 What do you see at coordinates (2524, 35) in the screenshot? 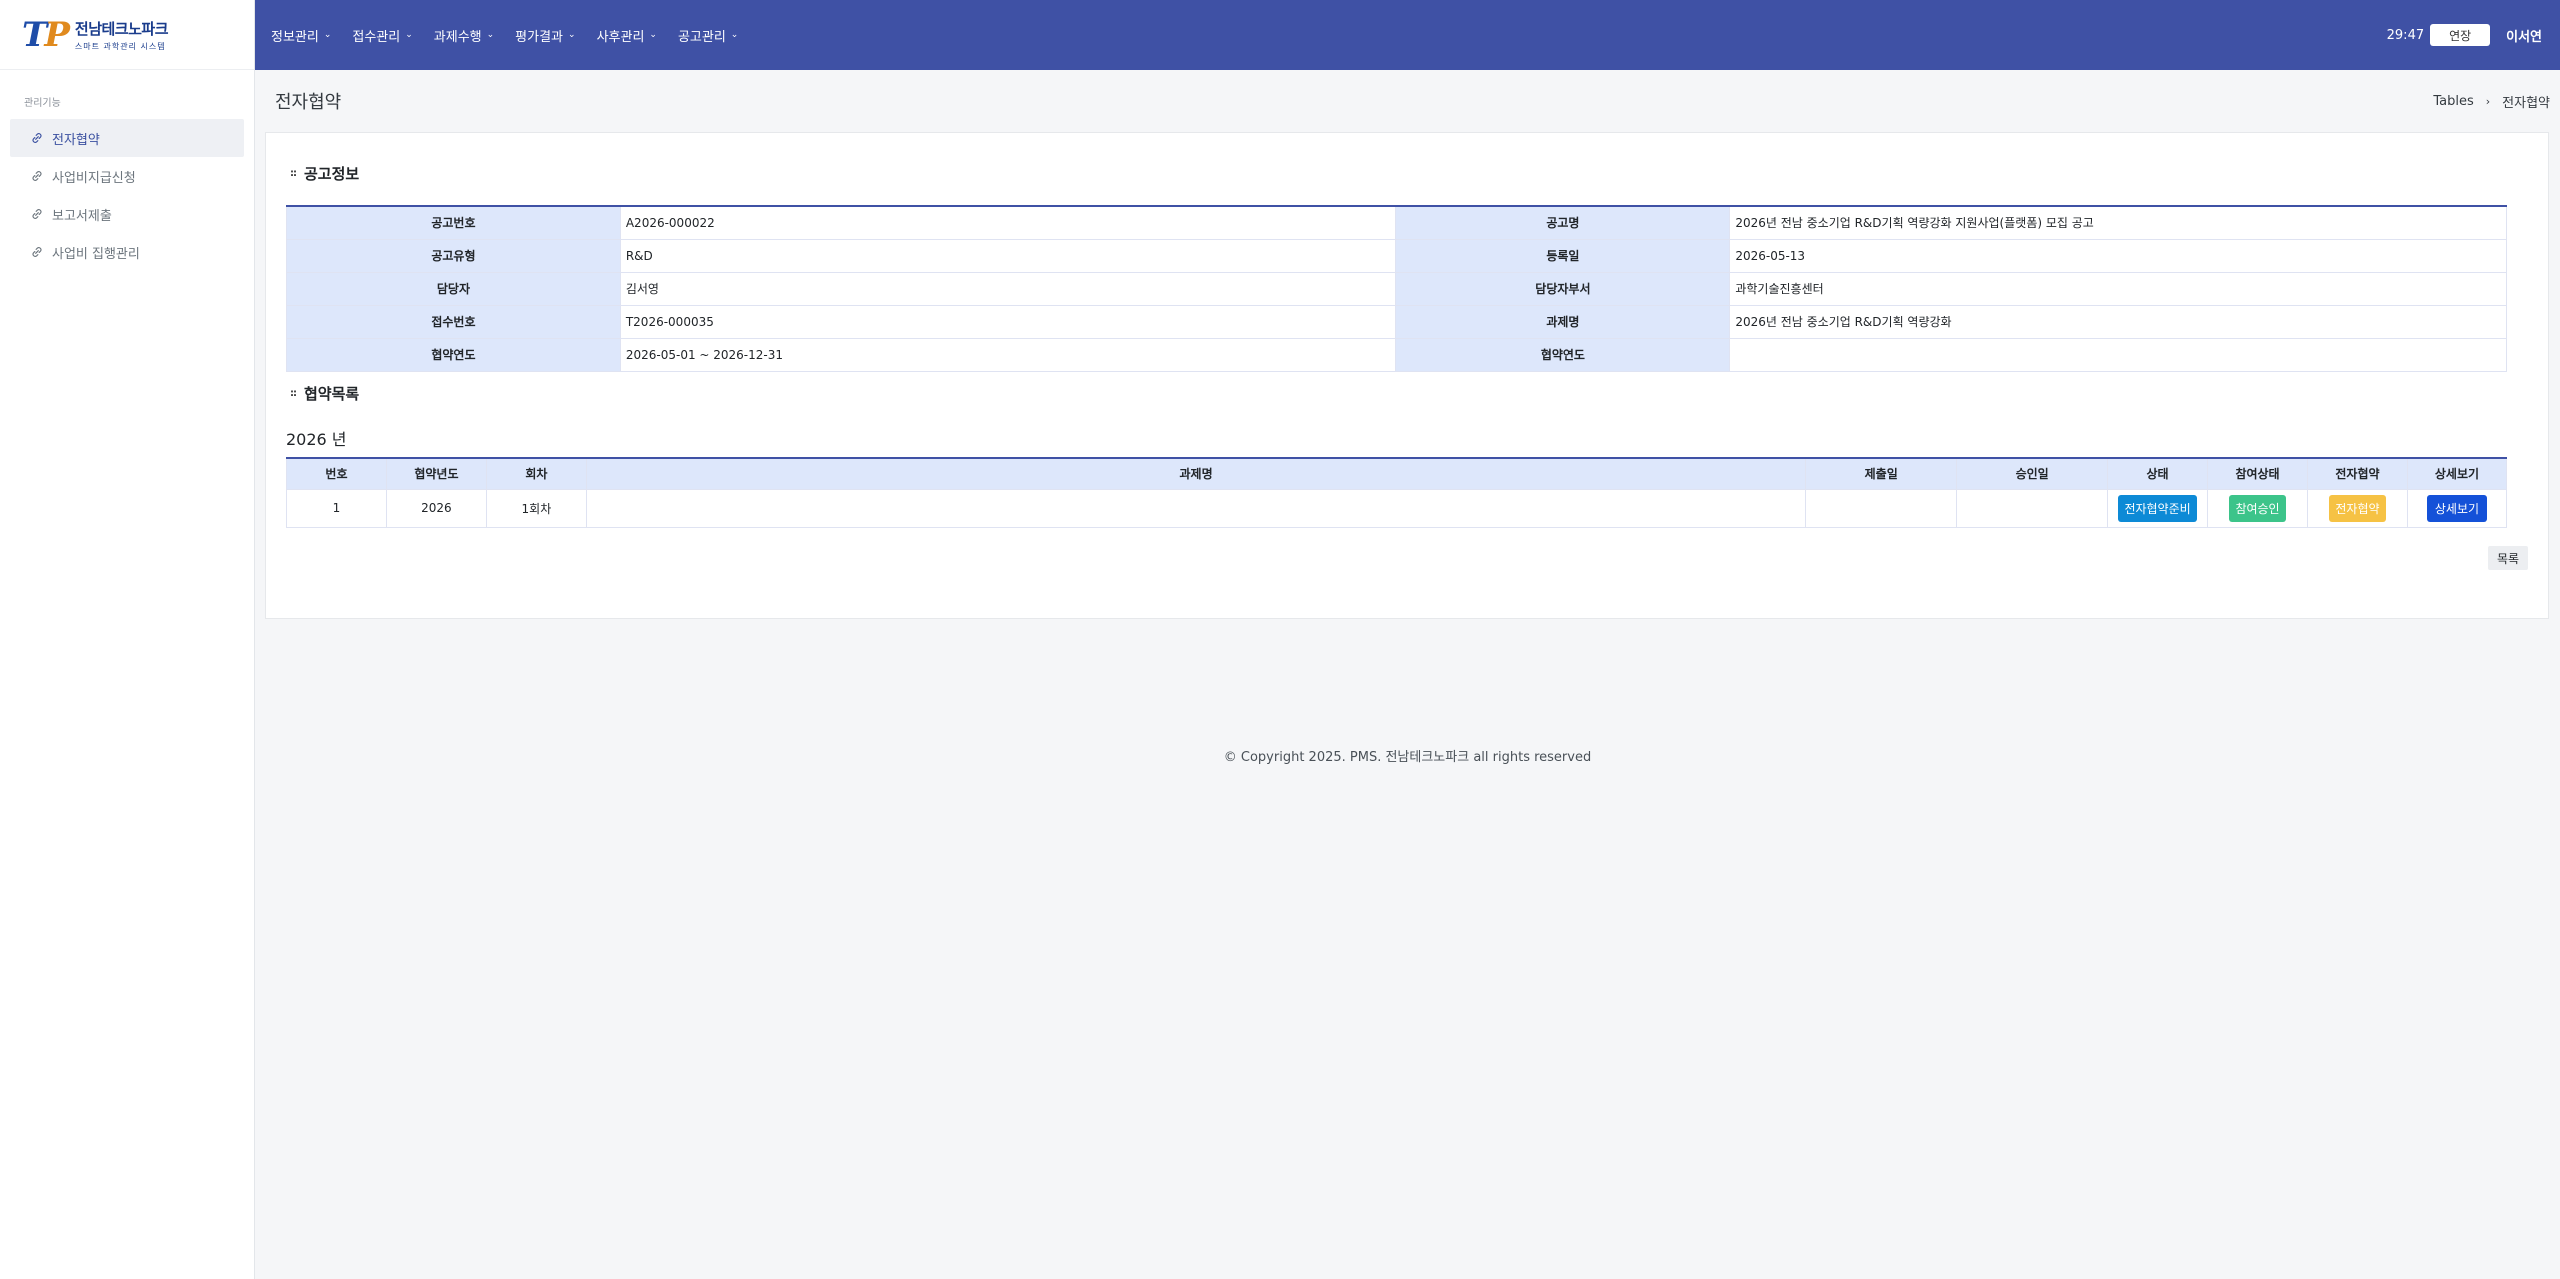
I see `user-name: 이서연` at bounding box center [2524, 35].